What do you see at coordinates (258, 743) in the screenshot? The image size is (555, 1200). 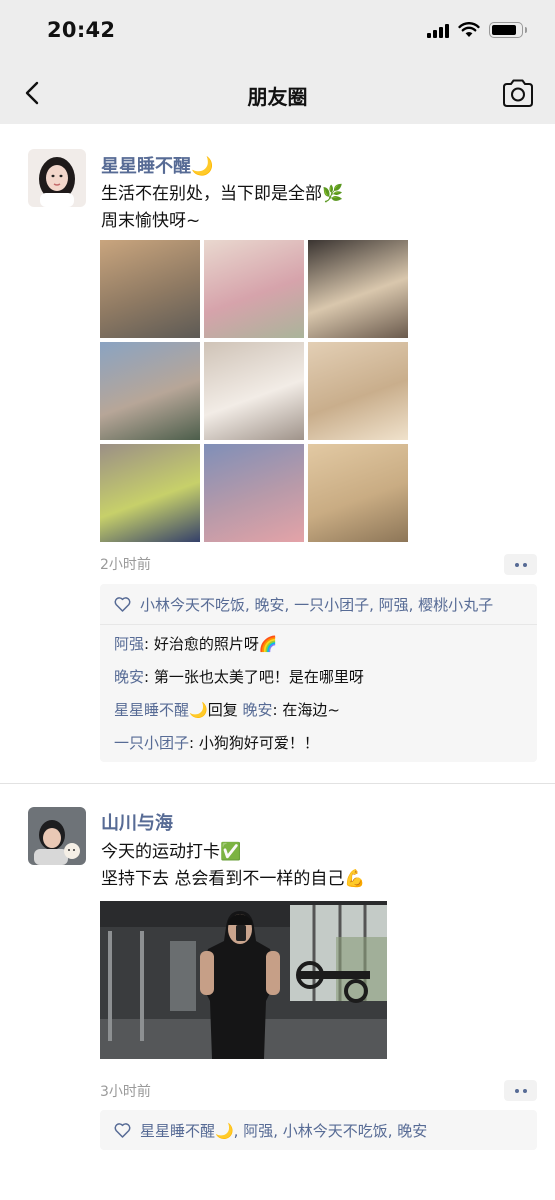 I see `comment-text: 小狗狗好可爱！！` at bounding box center [258, 743].